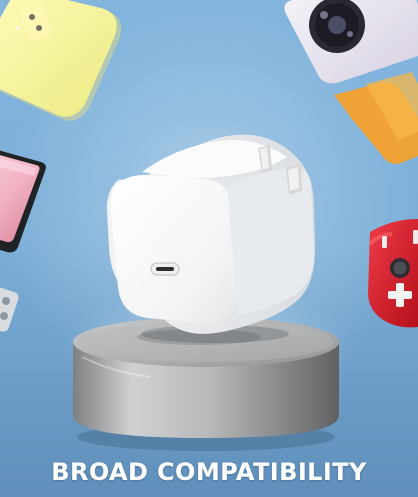 Image resolution: width=418 pixels, height=497 pixels. I want to click on camera-phone, so click(351, 82).